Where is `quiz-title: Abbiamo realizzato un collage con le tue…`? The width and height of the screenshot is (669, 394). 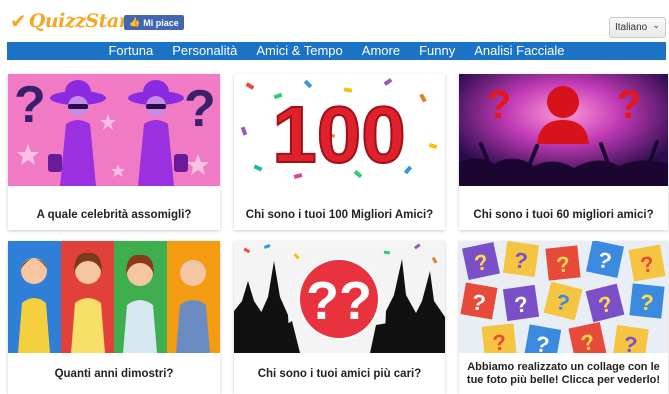 quiz-title: Abbiamo realizzato un collage con le tue… is located at coordinates (563, 373).